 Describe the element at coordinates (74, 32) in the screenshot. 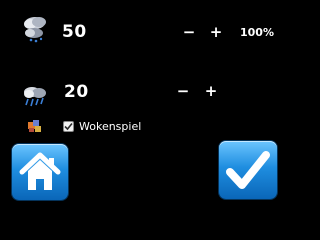

I see `value-row1: 50` at that location.